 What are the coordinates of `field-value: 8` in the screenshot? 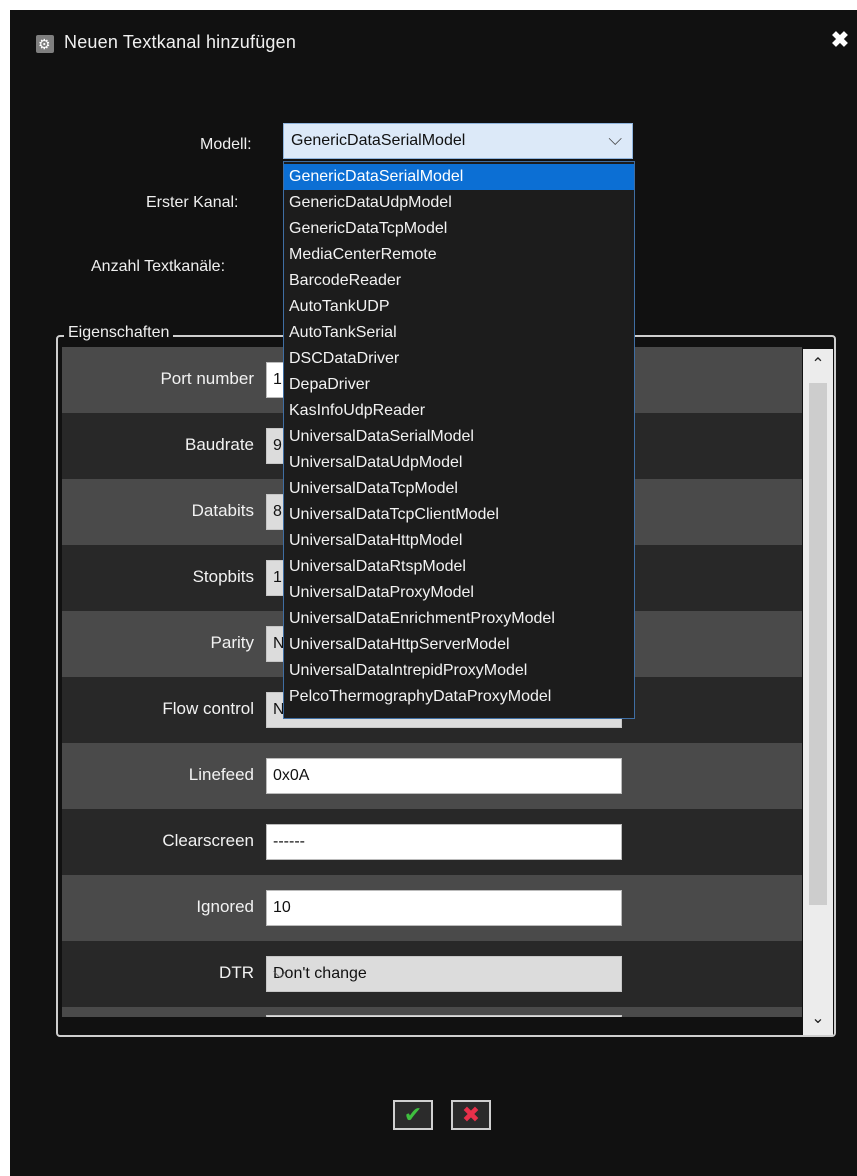 It's located at (277, 511).